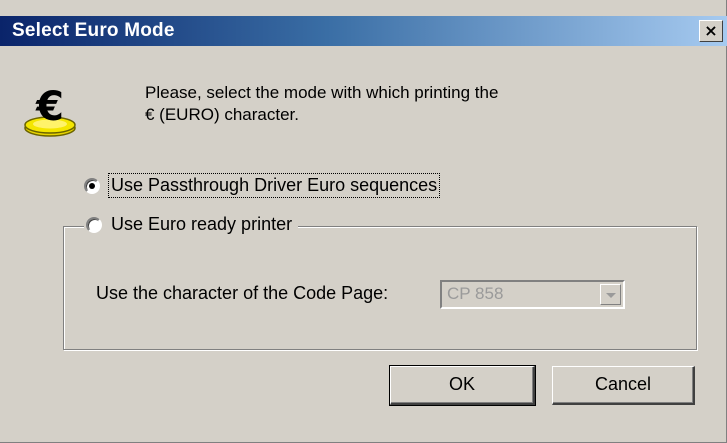  What do you see at coordinates (222, 114) in the screenshot?
I see `prompt-line-2: € (EURO) character.` at bounding box center [222, 114].